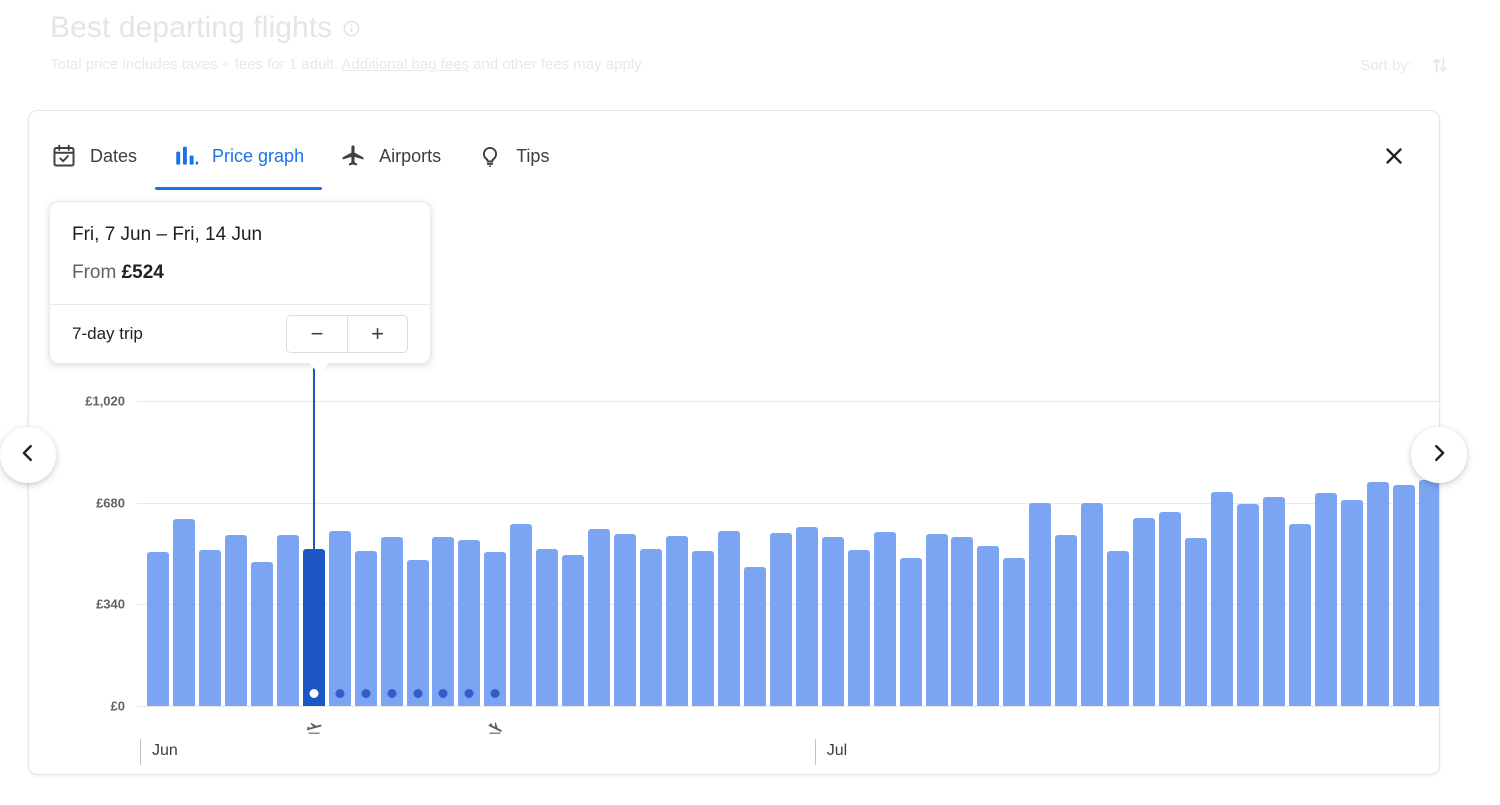 The image size is (1500, 805). What do you see at coordinates (1386, 65) in the screenshot?
I see `sort-by-label: Sort by:` at bounding box center [1386, 65].